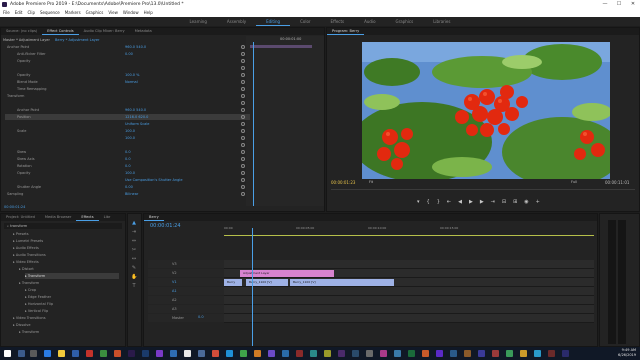  What do you see at coordinates (198, 21) in the screenshot?
I see `workspace-tab-learning: Learning` at bounding box center [198, 21].